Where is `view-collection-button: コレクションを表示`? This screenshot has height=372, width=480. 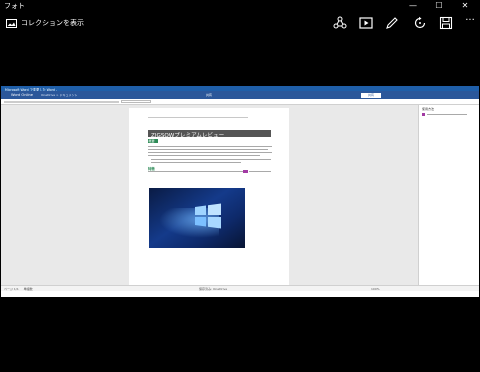
view-collection-button: コレクションを表示 is located at coordinates (45, 23).